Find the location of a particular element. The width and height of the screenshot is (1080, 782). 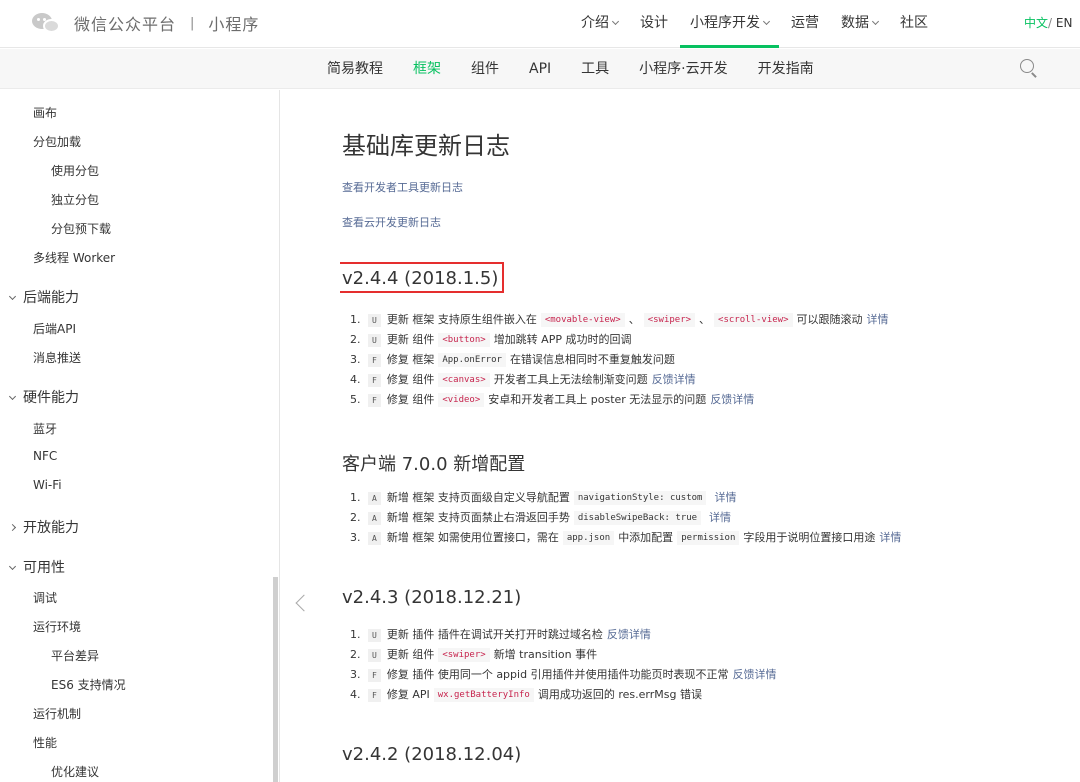

page-title: 基础库更新日志 is located at coordinates (426, 146).